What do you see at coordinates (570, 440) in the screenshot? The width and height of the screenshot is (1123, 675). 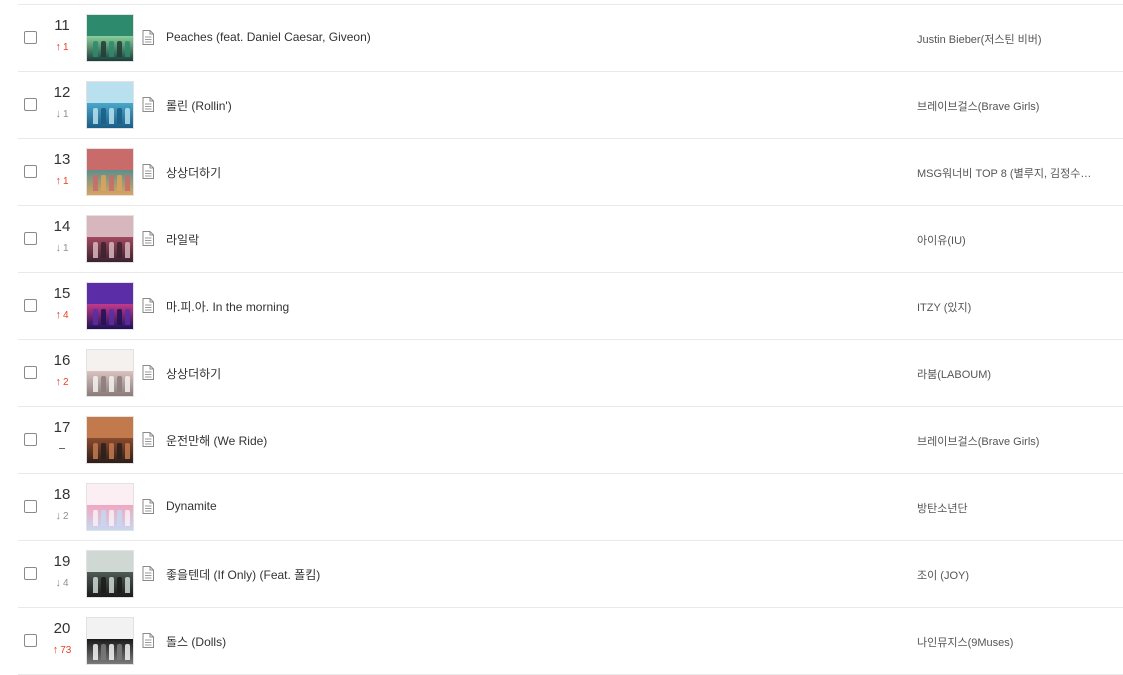 I see `chart-row: 17 운전만해 (We Ride) 브레이브걸스(Brave Girls)` at bounding box center [570, 440].